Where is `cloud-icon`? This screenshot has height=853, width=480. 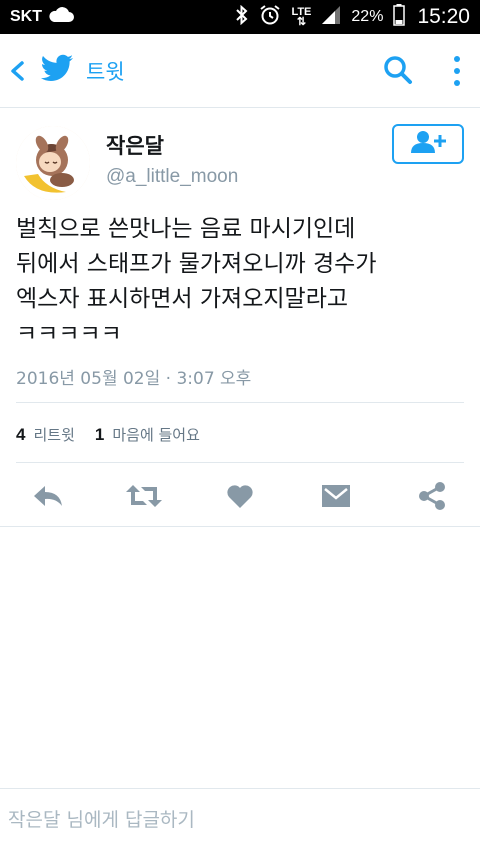 cloud-icon is located at coordinates (61, 17).